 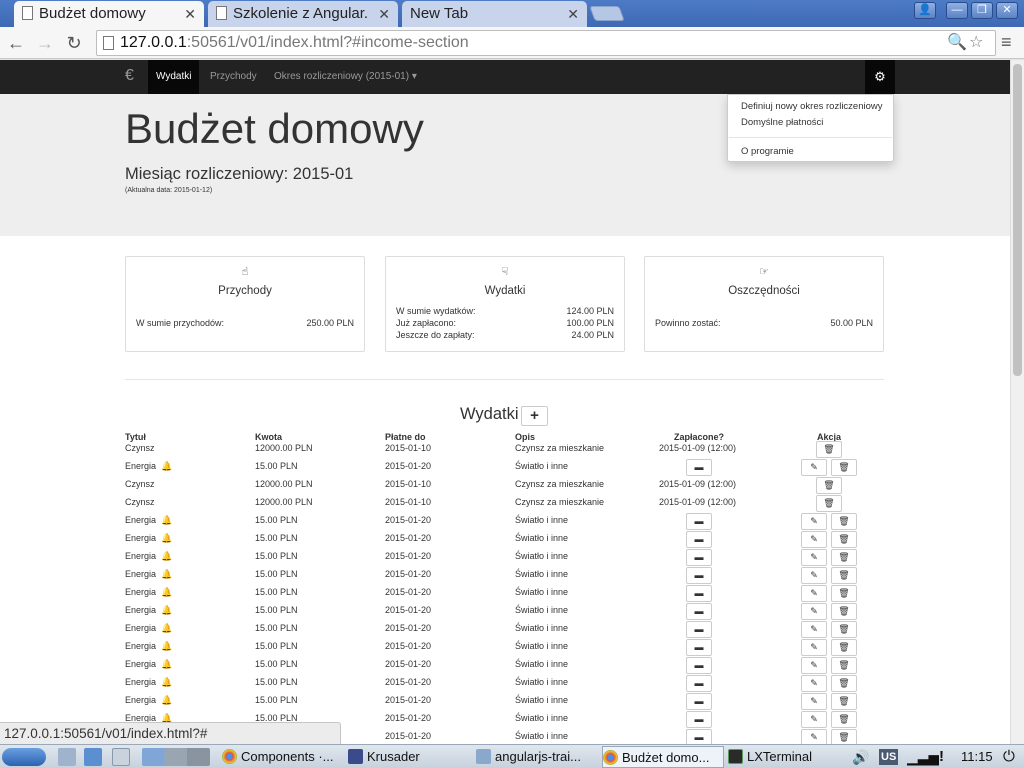 I want to click on taskbar-app-lxterminal: LXTerminal, so click(x=788, y=757).